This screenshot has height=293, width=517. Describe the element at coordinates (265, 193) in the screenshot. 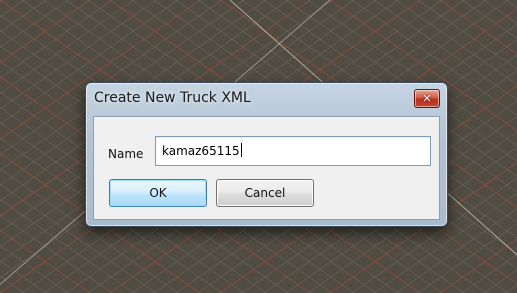

I see `cancel-button: Cancel` at that location.